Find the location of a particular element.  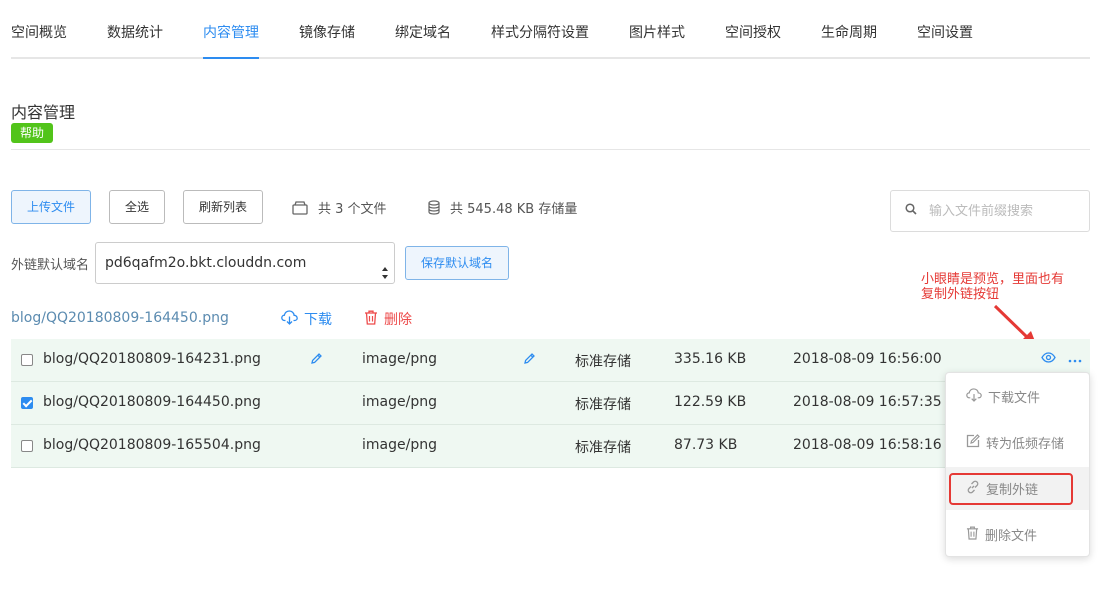

tab-data-stats: 数据统计 is located at coordinates (135, 32).